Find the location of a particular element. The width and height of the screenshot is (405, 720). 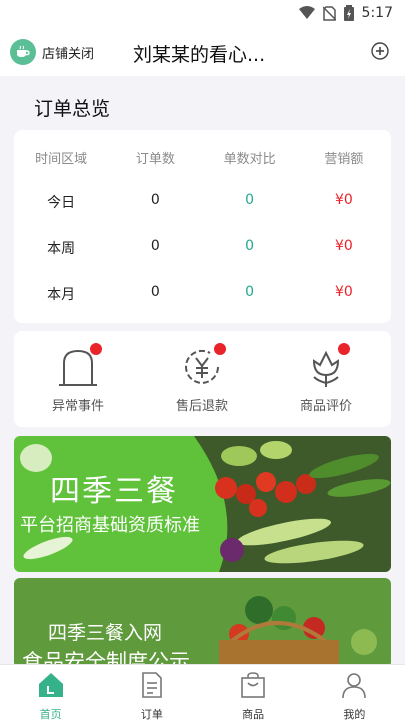

store-status-label: 店铺关闭 is located at coordinates (68, 54).